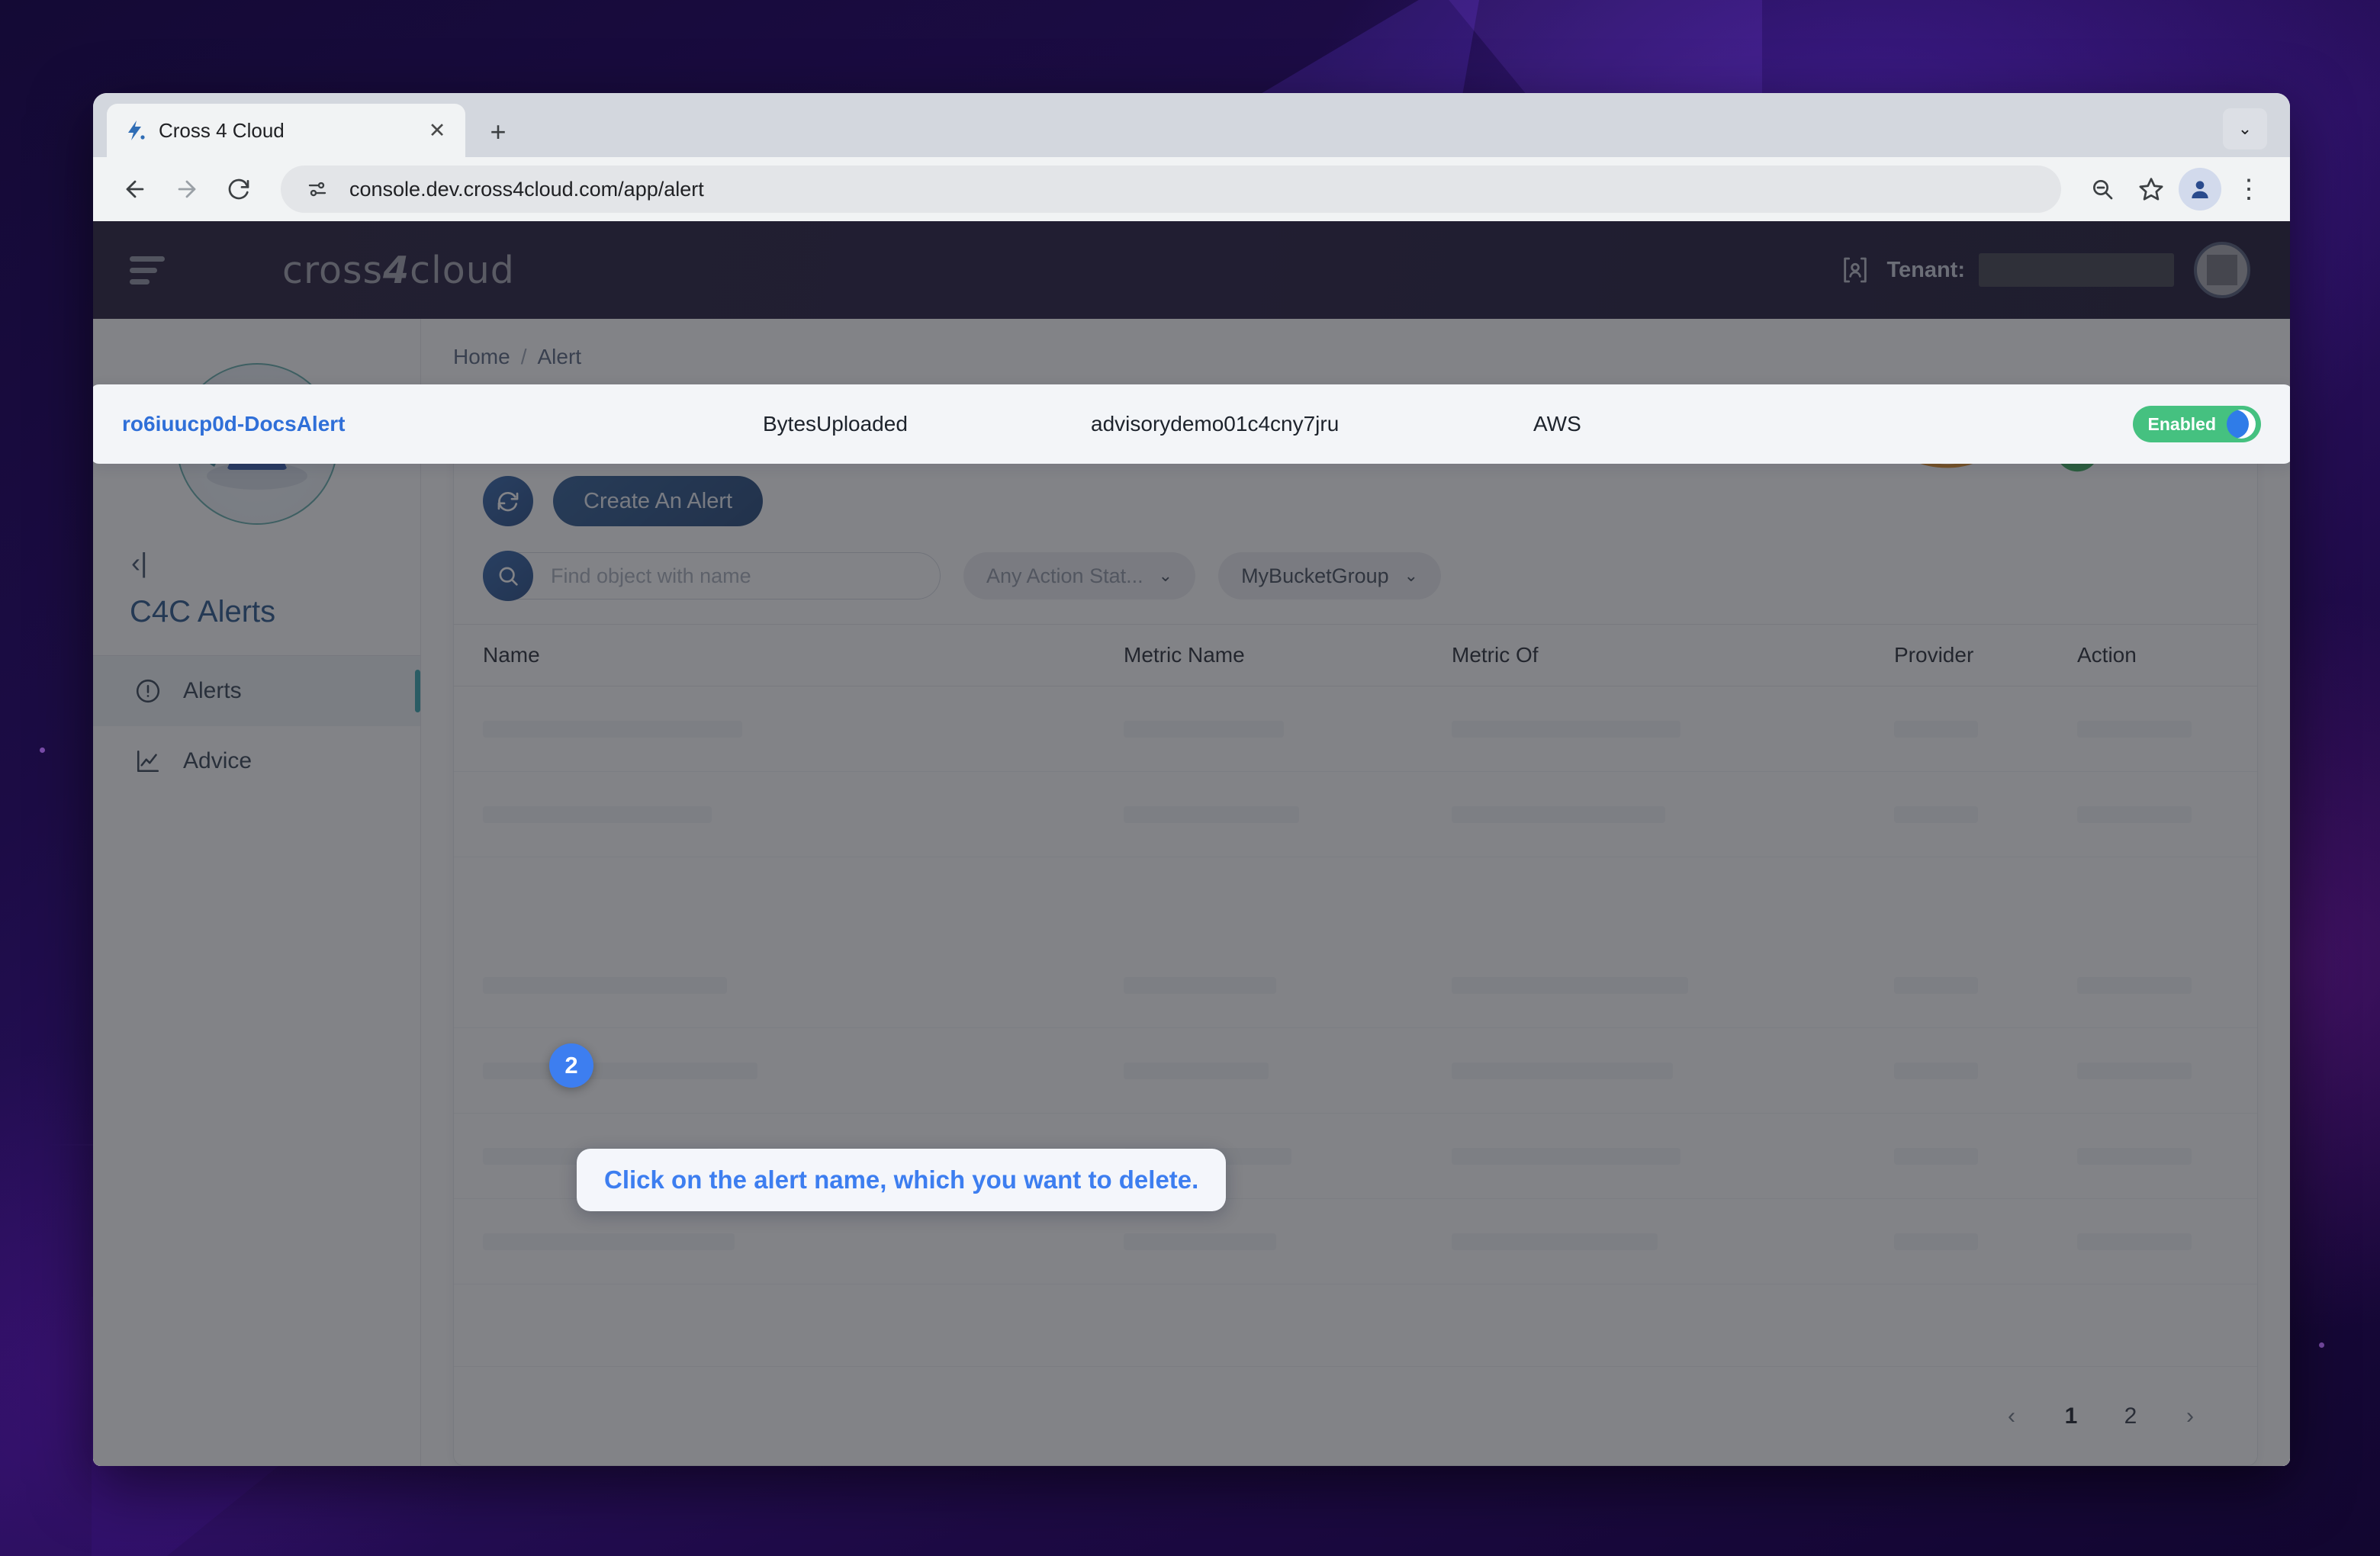  What do you see at coordinates (1355, 501) in the screenshot?
I see `card-actions: Create An Alert` at bounding box center [1355, 501].